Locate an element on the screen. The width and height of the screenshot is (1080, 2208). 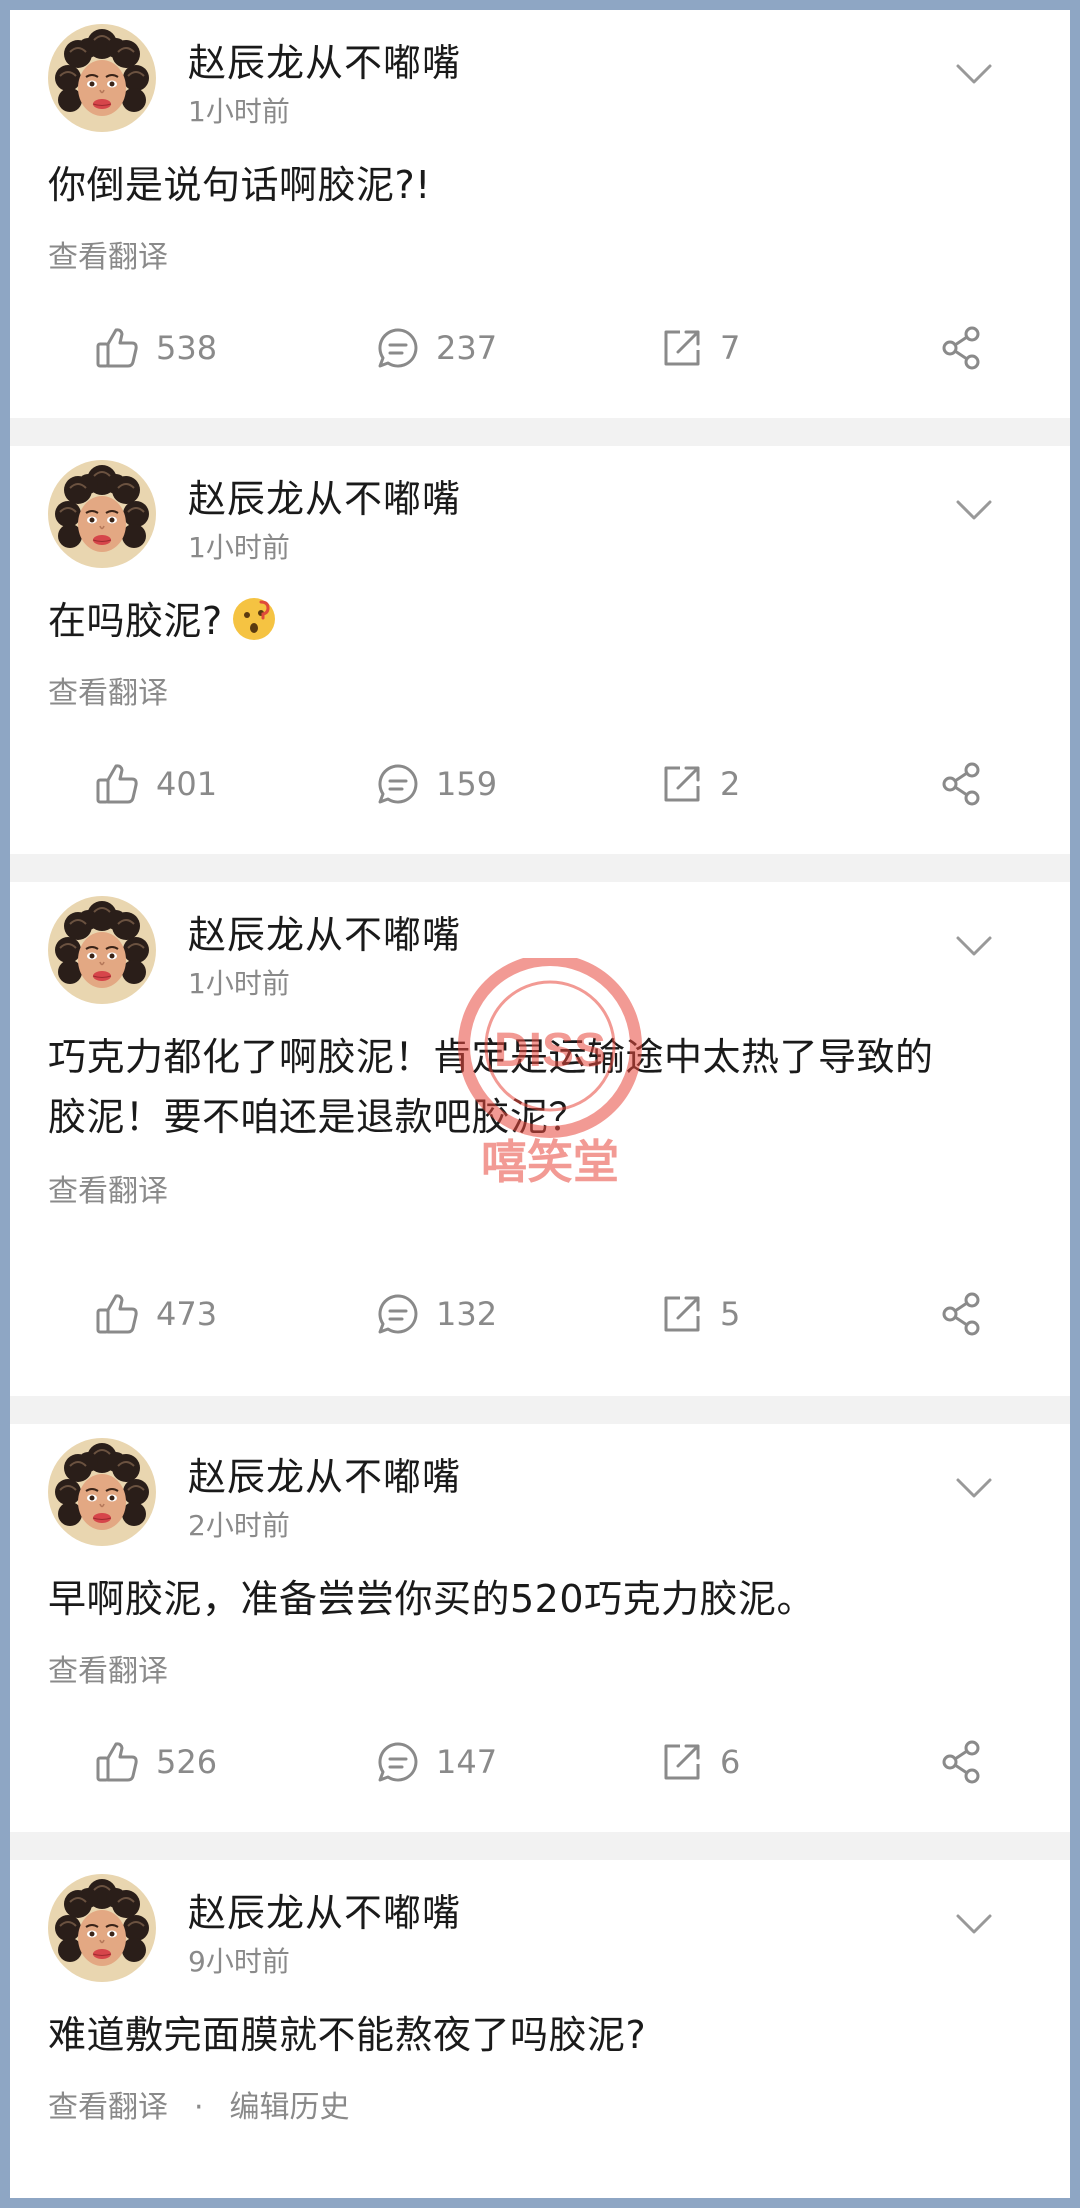
comment-count: 132 is located at coordinates (467, 1314).